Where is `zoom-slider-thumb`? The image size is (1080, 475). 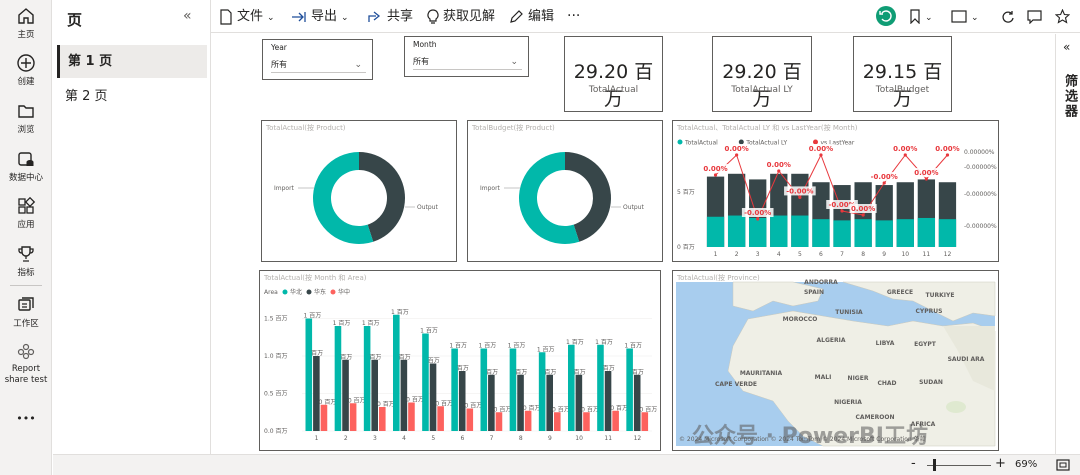 zoom-slider-thumb is located at coordinates (934, 465).